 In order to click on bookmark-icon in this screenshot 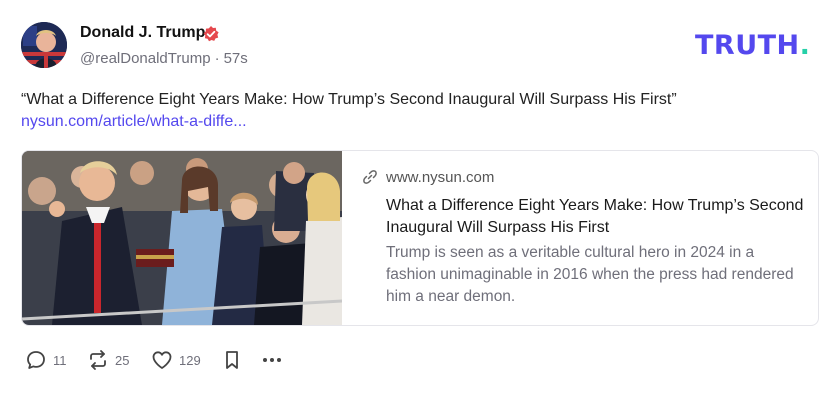, I will do `click(232, 360)`.